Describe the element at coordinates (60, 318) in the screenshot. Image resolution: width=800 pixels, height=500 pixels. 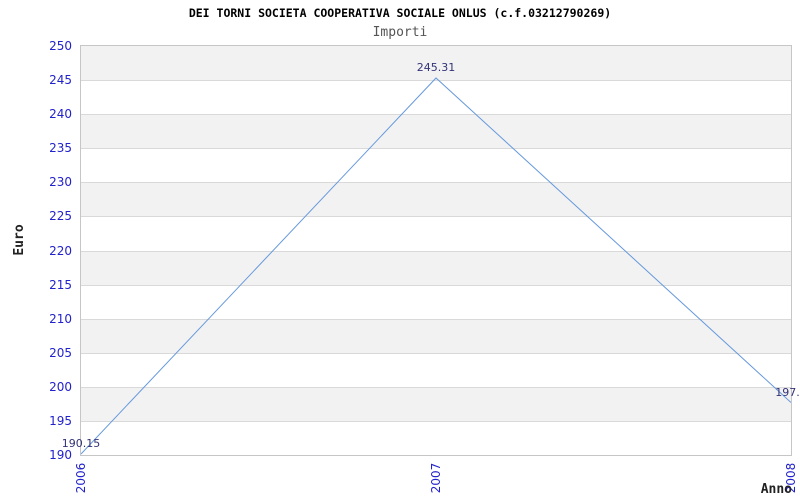
I see `y-tick-label: 210` at that location.